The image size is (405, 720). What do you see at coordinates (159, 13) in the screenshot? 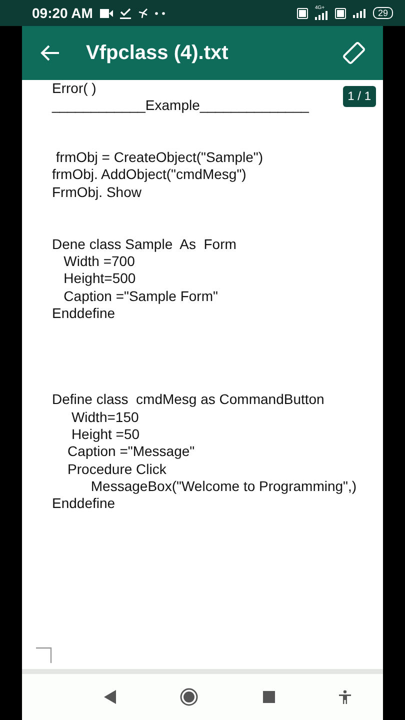
I see `more-dots-icon` at bounding box center [159, 13].